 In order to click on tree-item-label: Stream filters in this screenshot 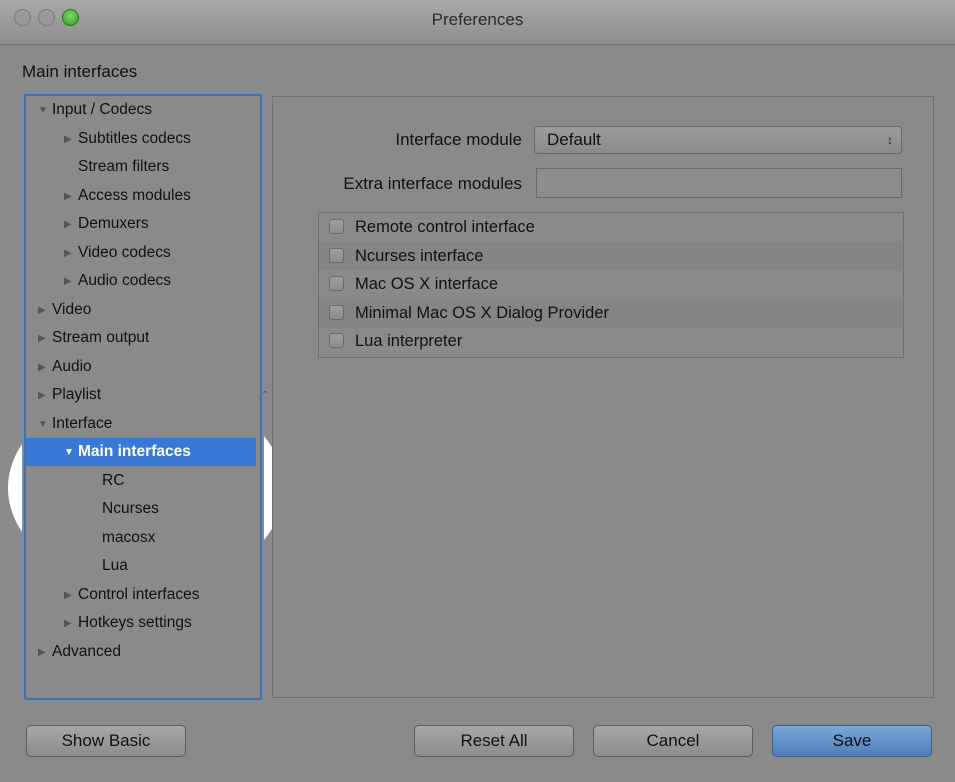, I will do `click(124, 166)`.